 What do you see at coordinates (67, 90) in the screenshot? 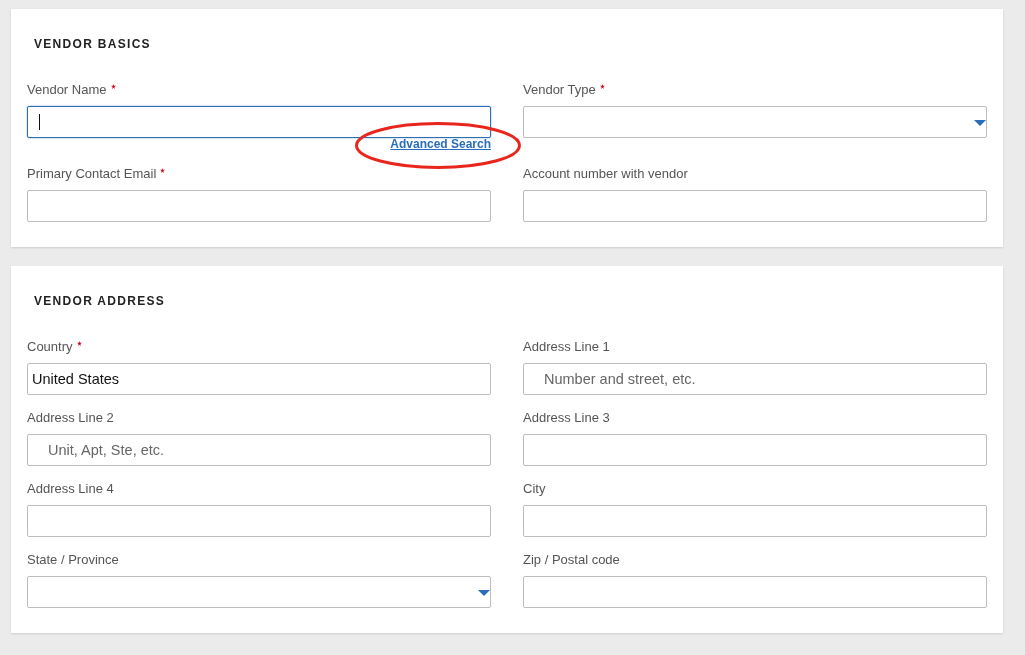
I see `field-label: Vendor Name` at bounding box center [67, 90].